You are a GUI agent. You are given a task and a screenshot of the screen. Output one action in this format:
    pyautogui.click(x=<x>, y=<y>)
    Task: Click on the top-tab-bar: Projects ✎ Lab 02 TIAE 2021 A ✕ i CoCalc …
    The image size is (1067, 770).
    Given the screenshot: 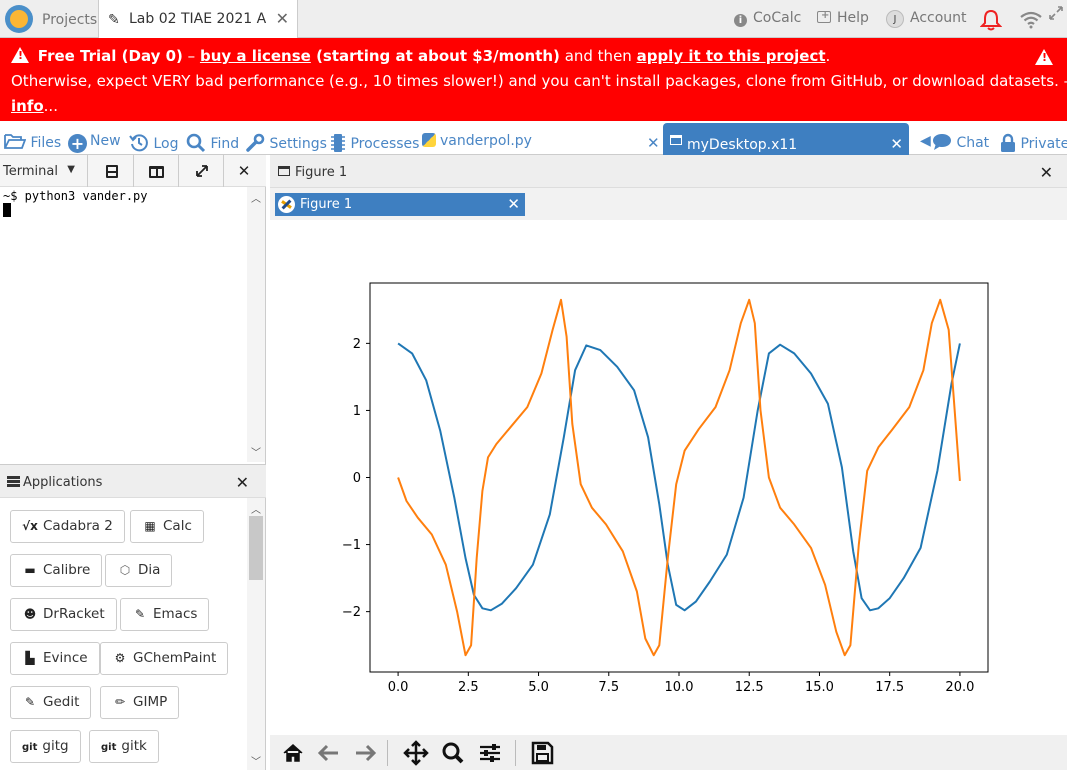 What is the action you would take?
    pyautogui.click(x=533, y=19)
    